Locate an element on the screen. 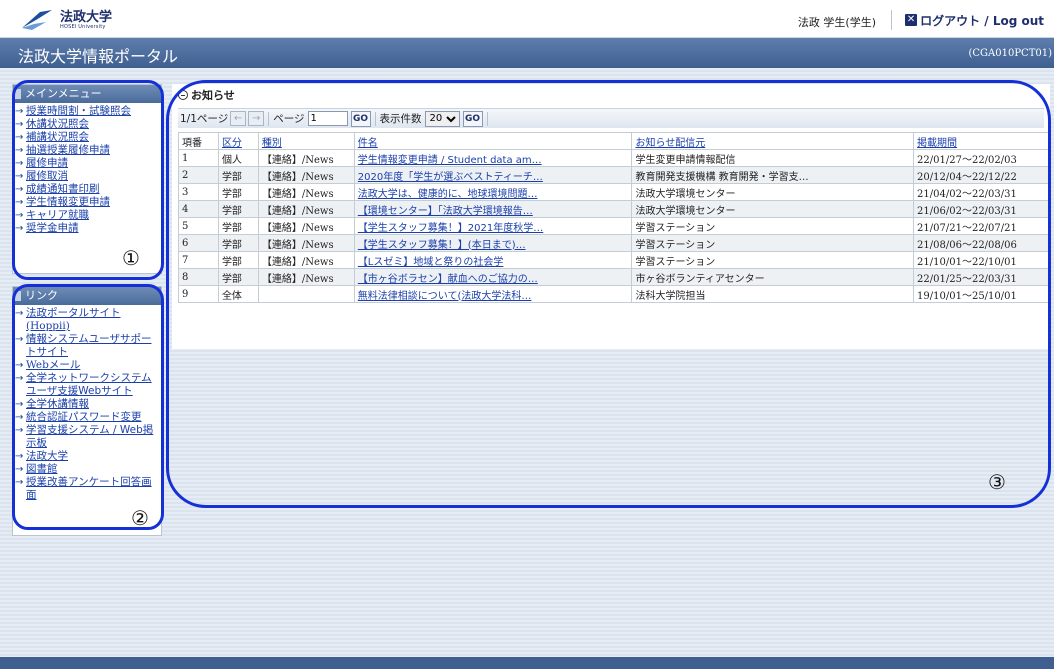  link: Webメール is located at coordinates (53, 365).